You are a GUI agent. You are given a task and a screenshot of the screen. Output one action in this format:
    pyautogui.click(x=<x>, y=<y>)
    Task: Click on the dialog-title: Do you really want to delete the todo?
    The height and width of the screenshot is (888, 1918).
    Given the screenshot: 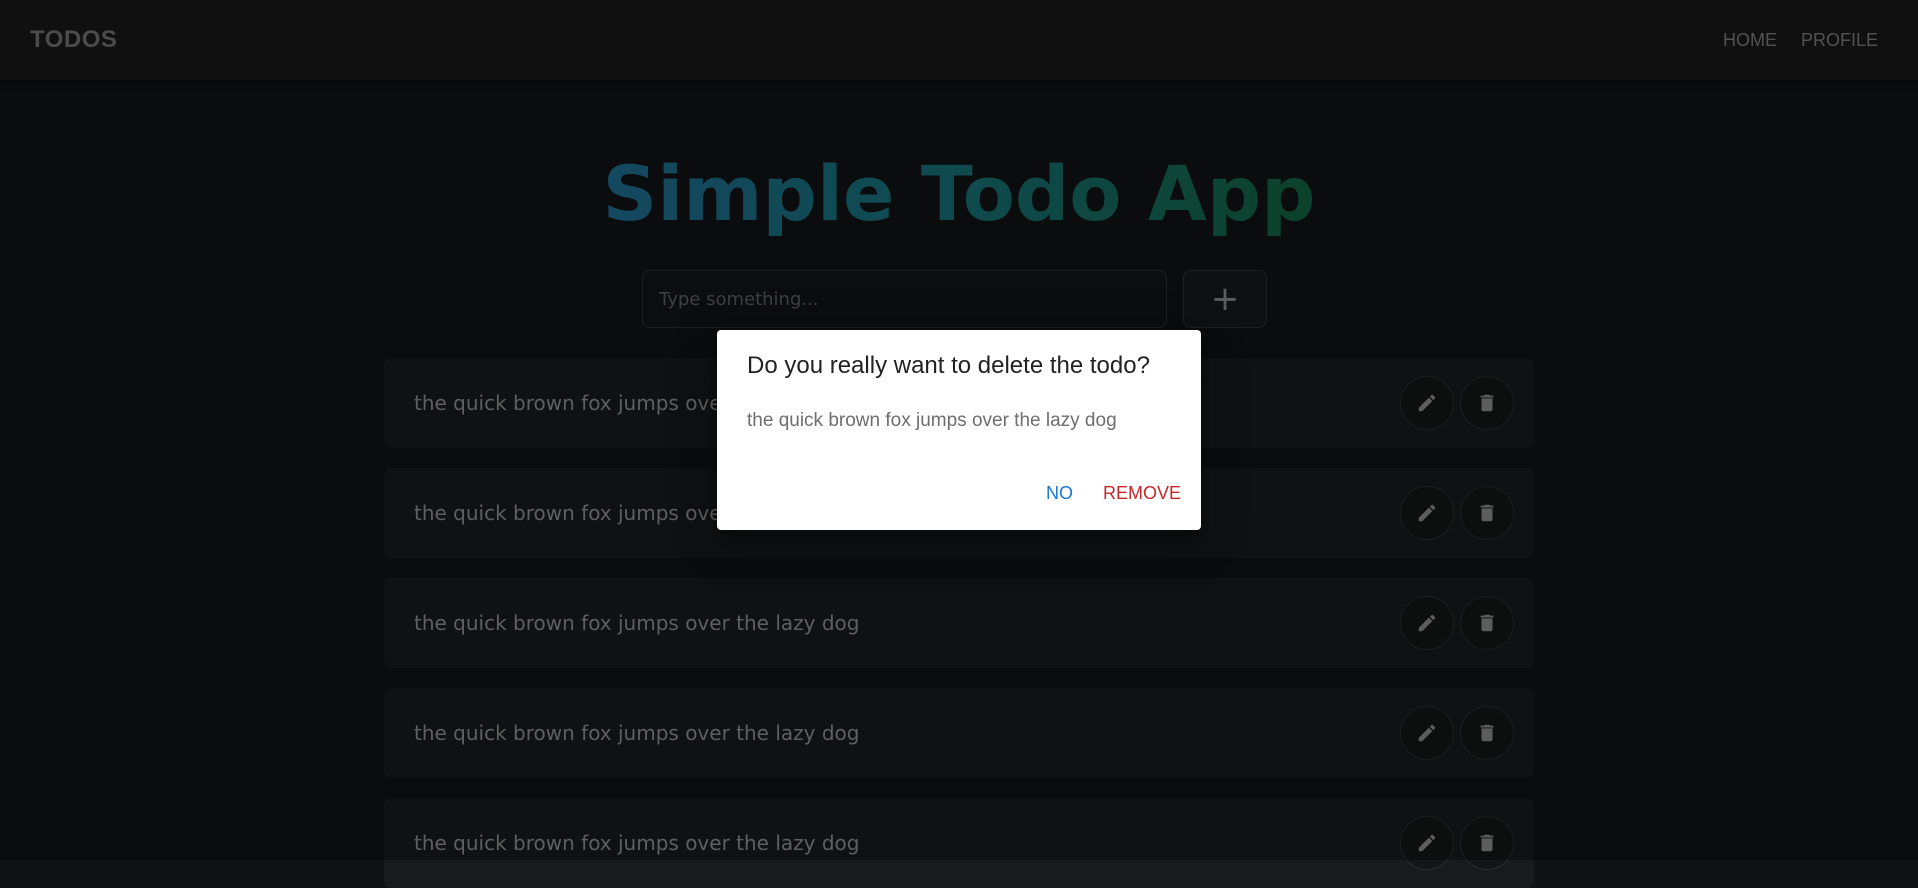 What is the action you would take?
    pyautogui.click(x=948, y=365)
    